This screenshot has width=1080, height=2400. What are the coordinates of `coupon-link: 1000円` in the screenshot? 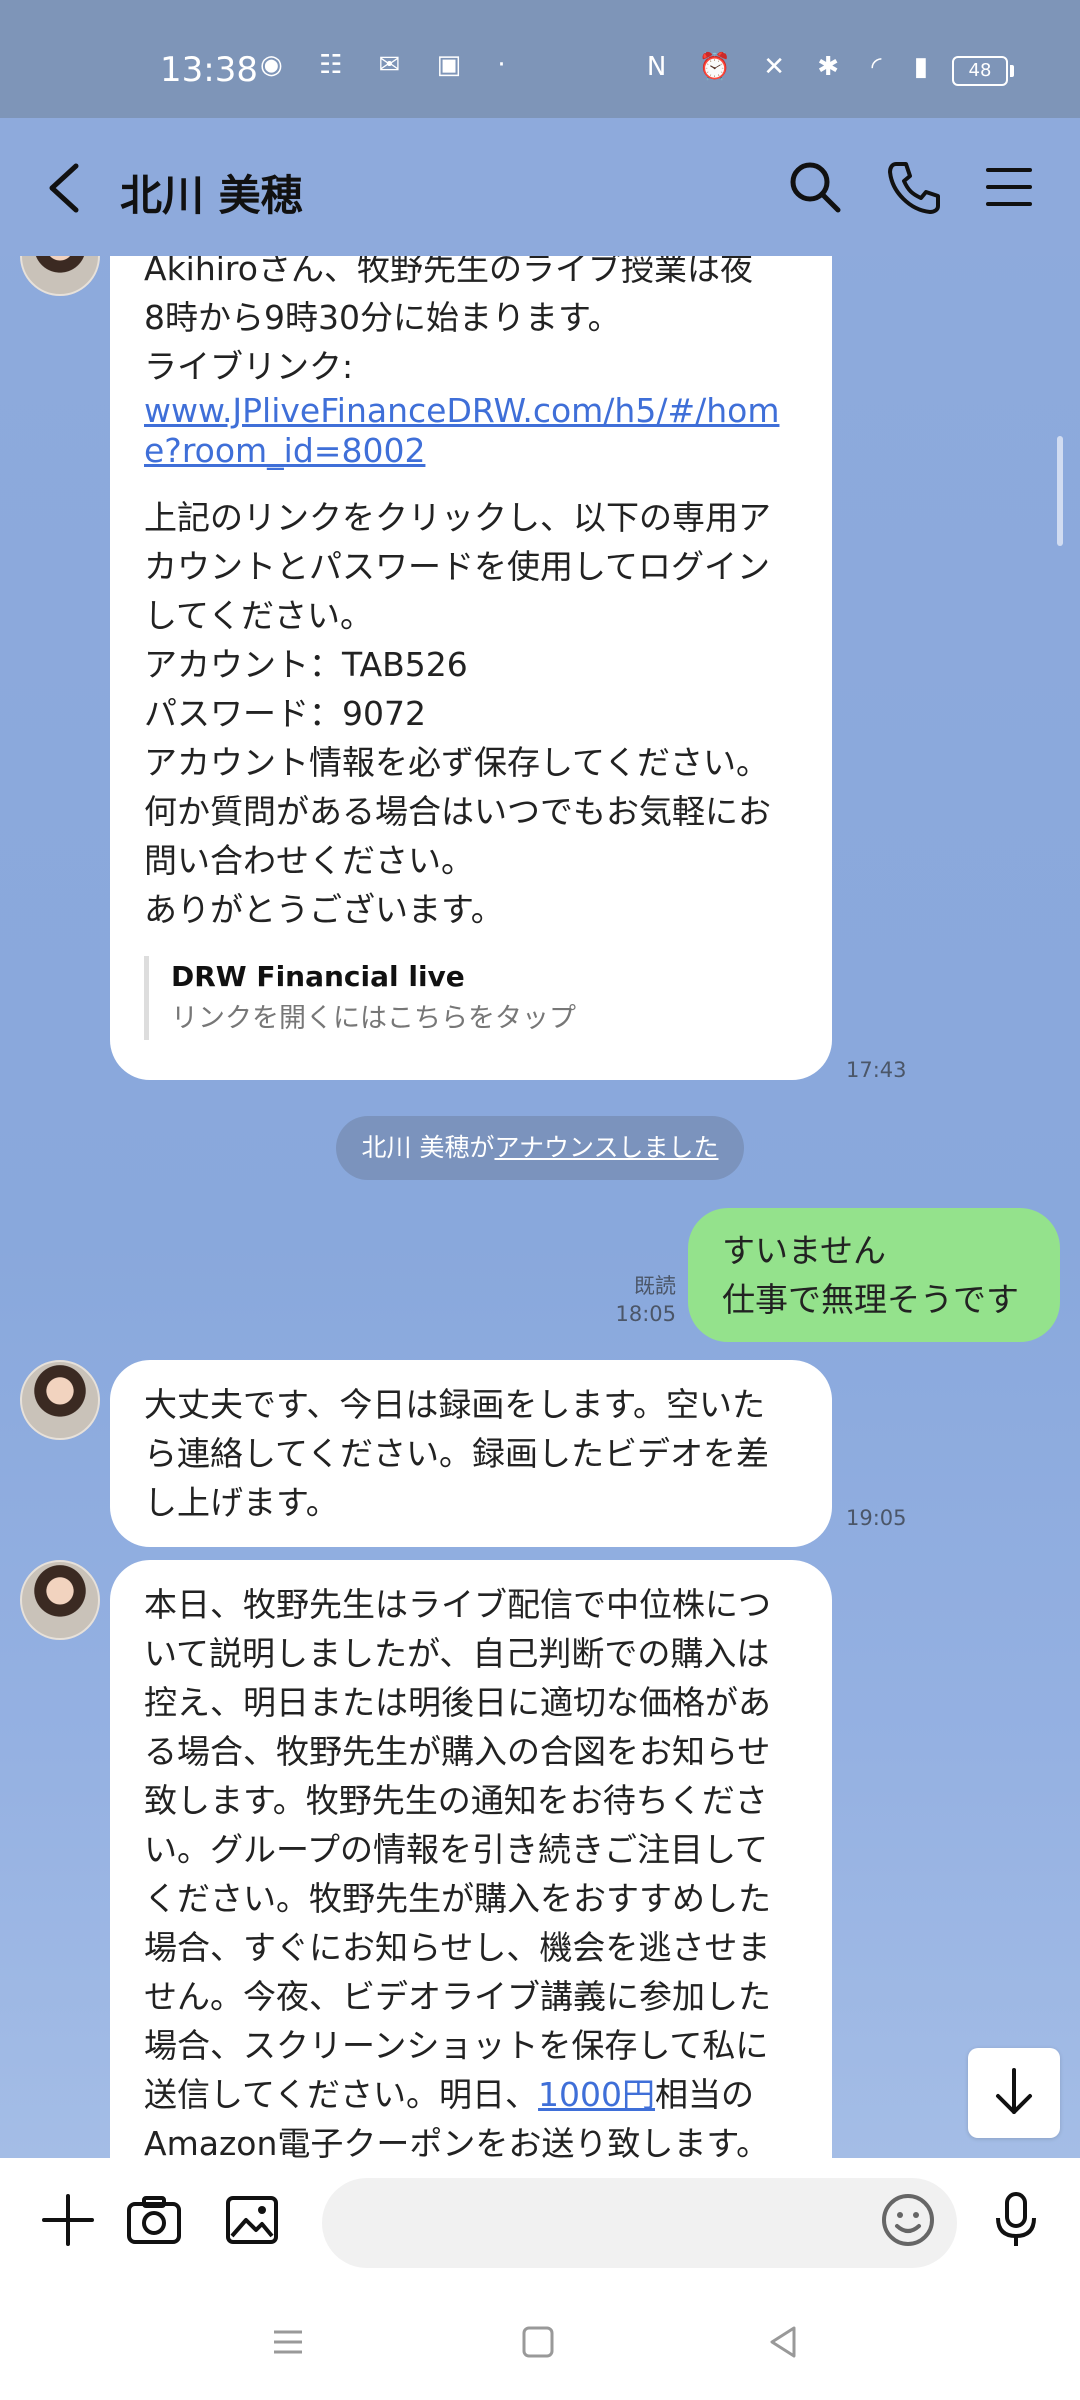 It's located at (596, 2094).